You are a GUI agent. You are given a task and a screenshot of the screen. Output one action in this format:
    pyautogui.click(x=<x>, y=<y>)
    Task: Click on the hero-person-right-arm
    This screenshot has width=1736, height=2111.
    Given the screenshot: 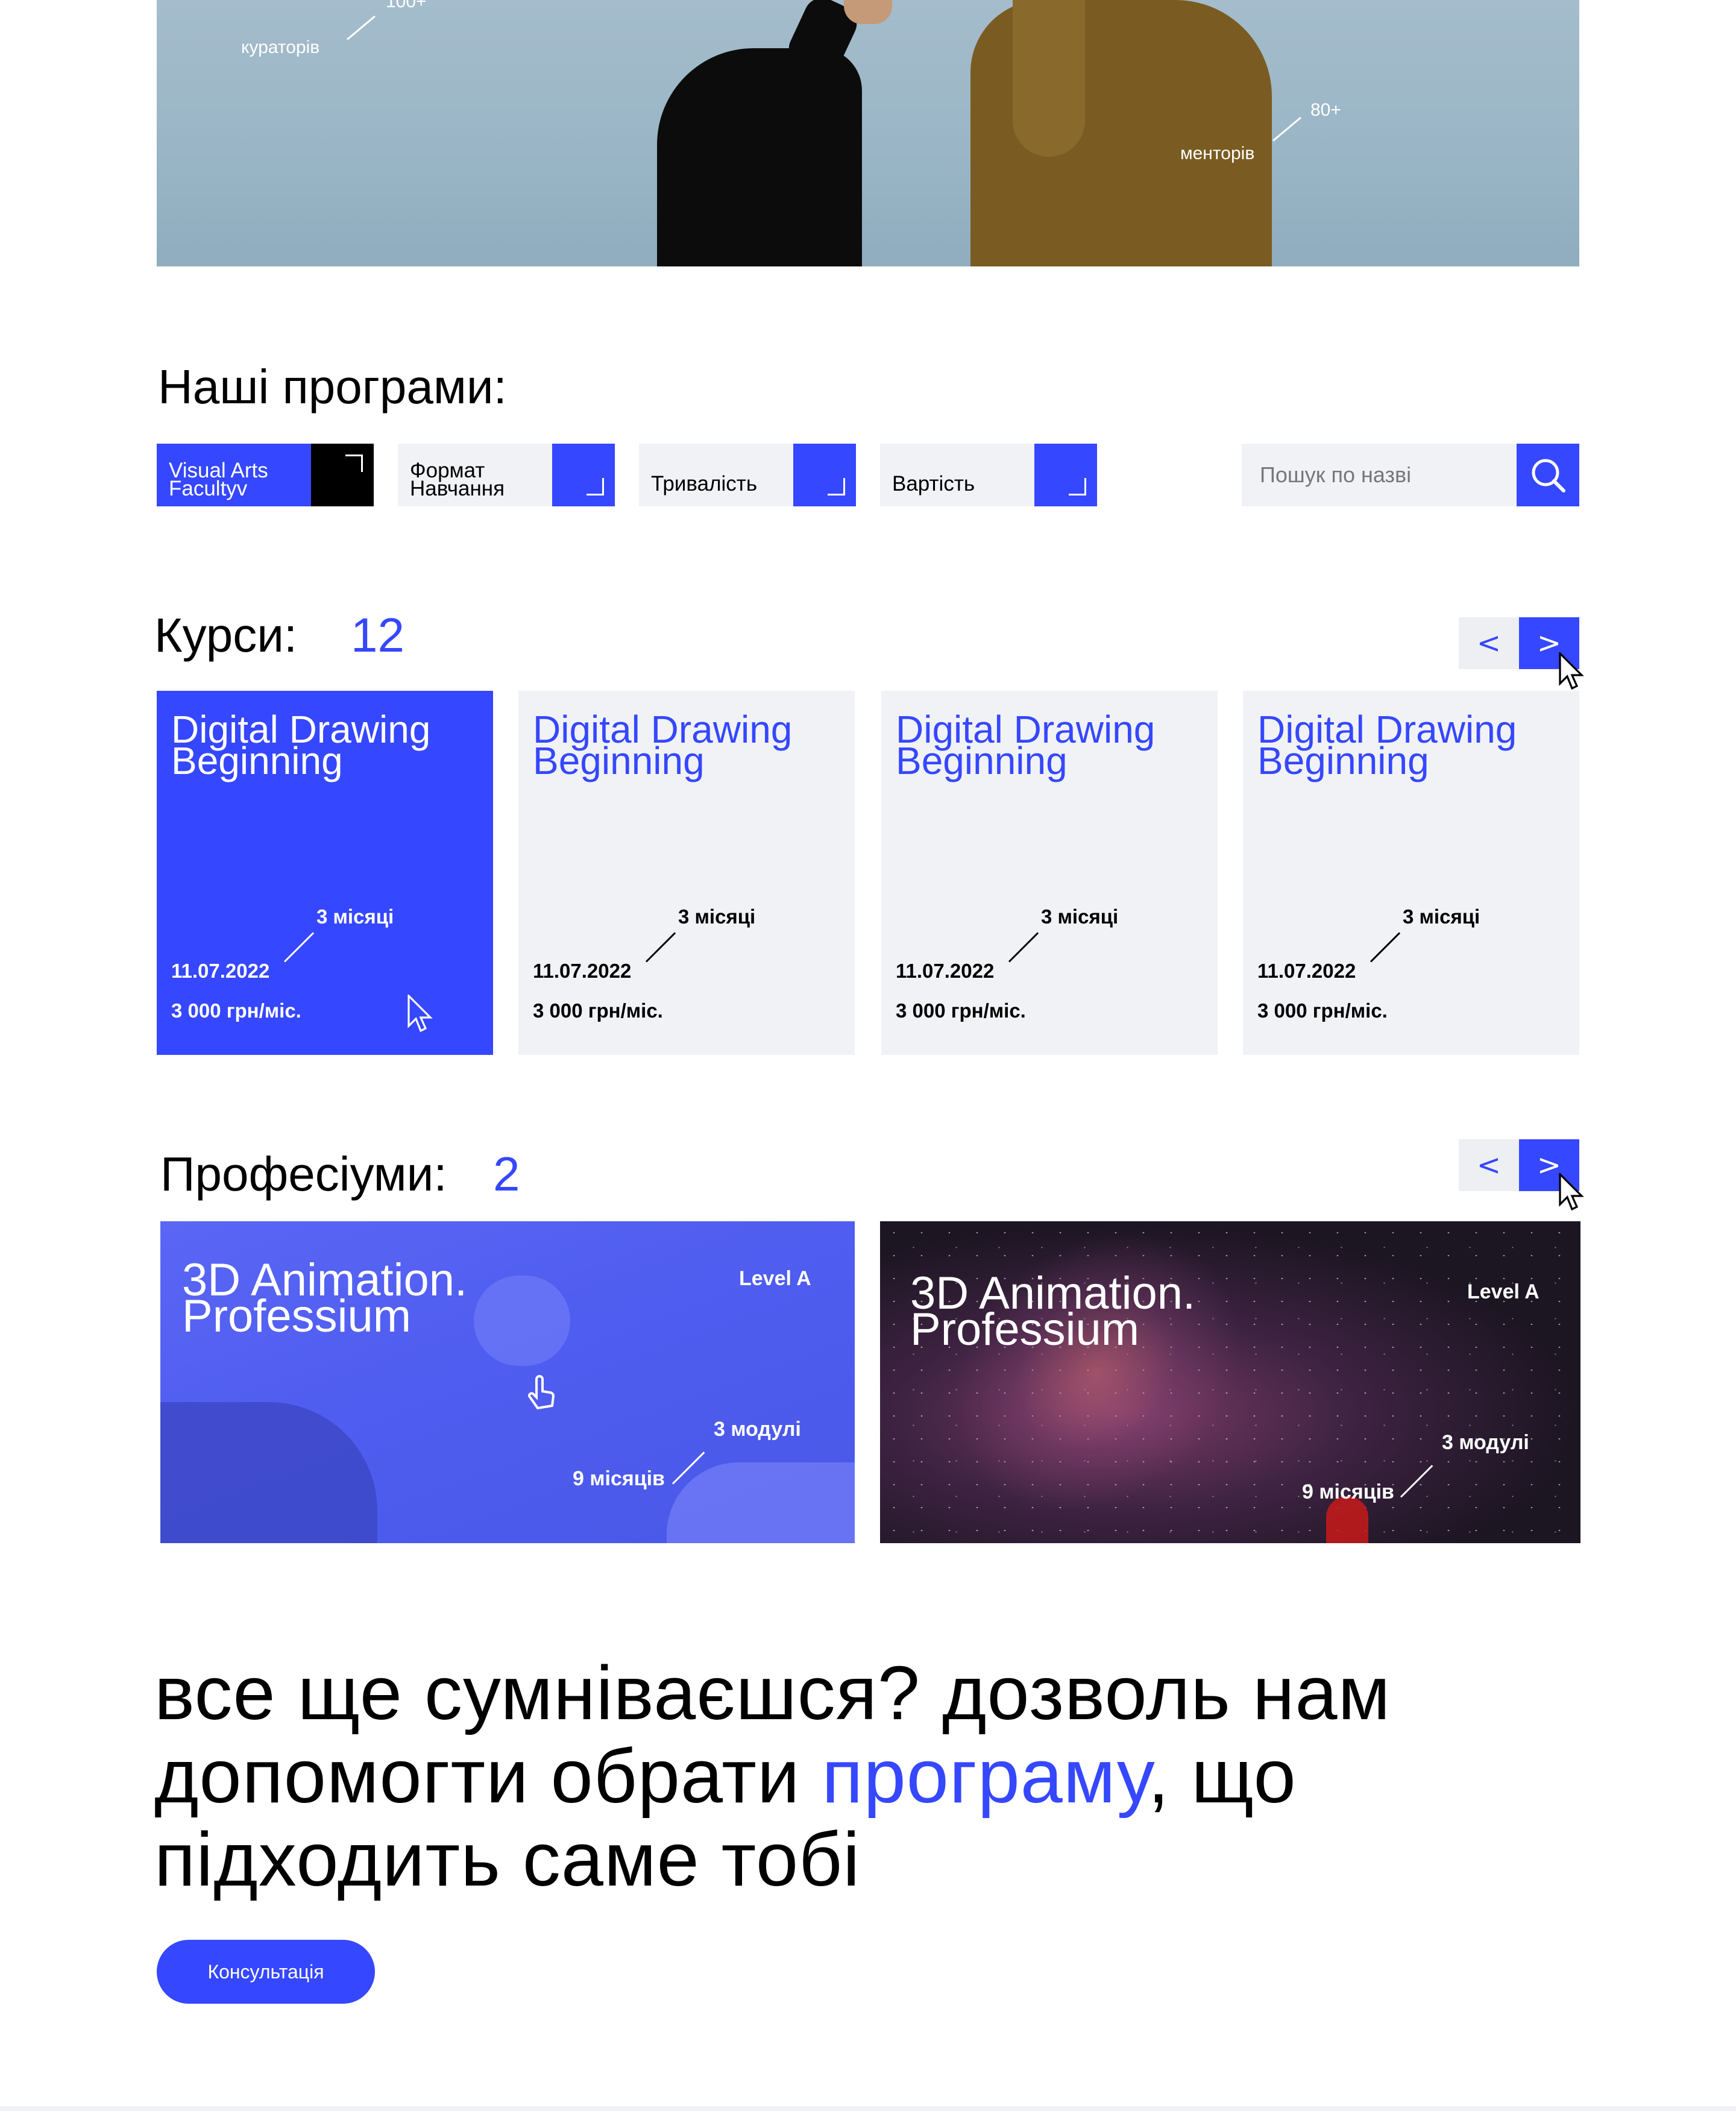 What is the action you would take?
    pyautogui.click(x=1049, y=78)
    